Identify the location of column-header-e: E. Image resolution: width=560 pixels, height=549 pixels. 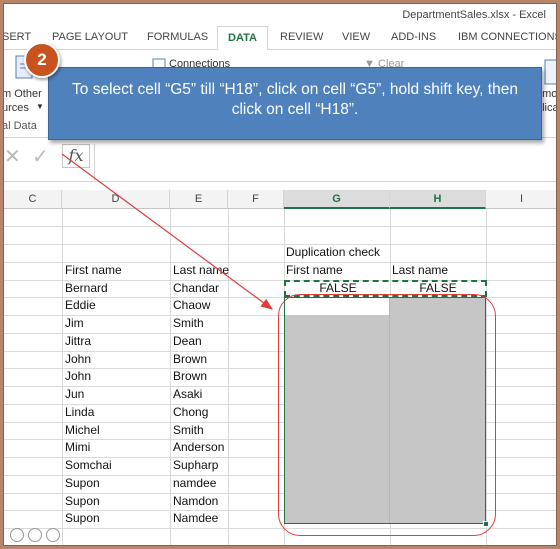
(199, 199).